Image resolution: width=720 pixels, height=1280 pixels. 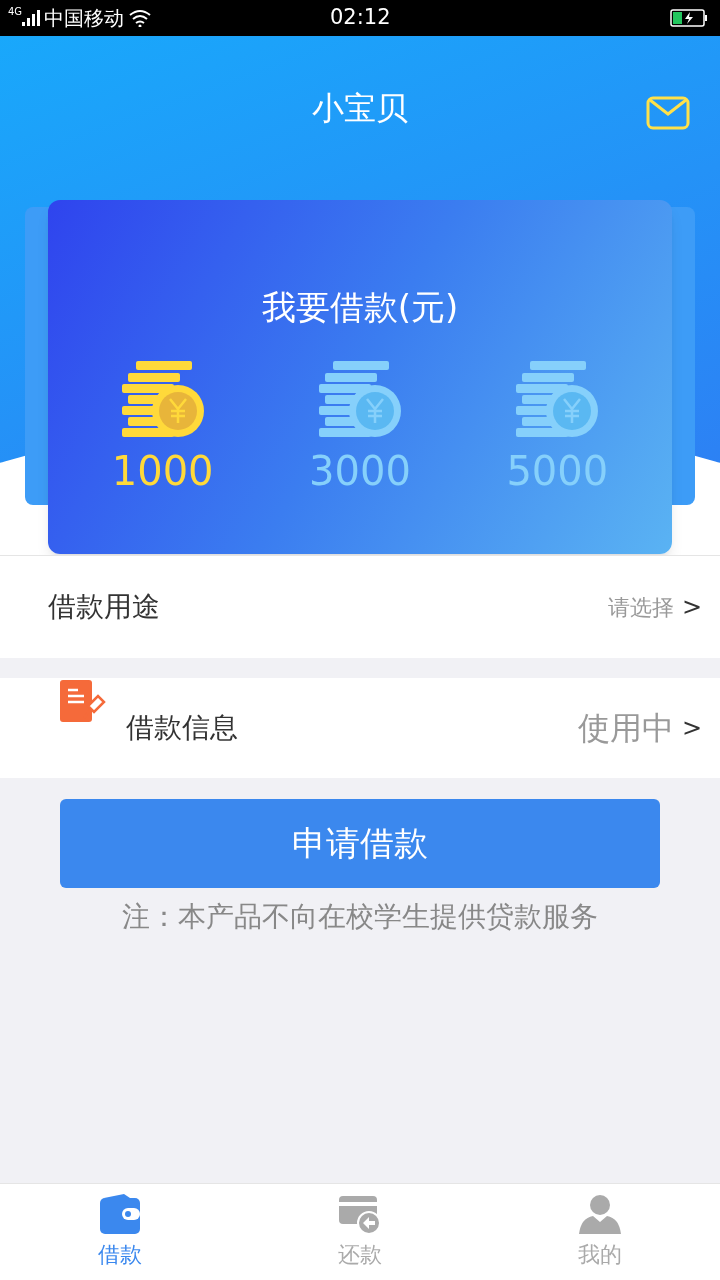 What do you see at coordinates (360, 108) in the screenshot?
I see `page-title: 小宝贝` at bounding box center [360, 108].